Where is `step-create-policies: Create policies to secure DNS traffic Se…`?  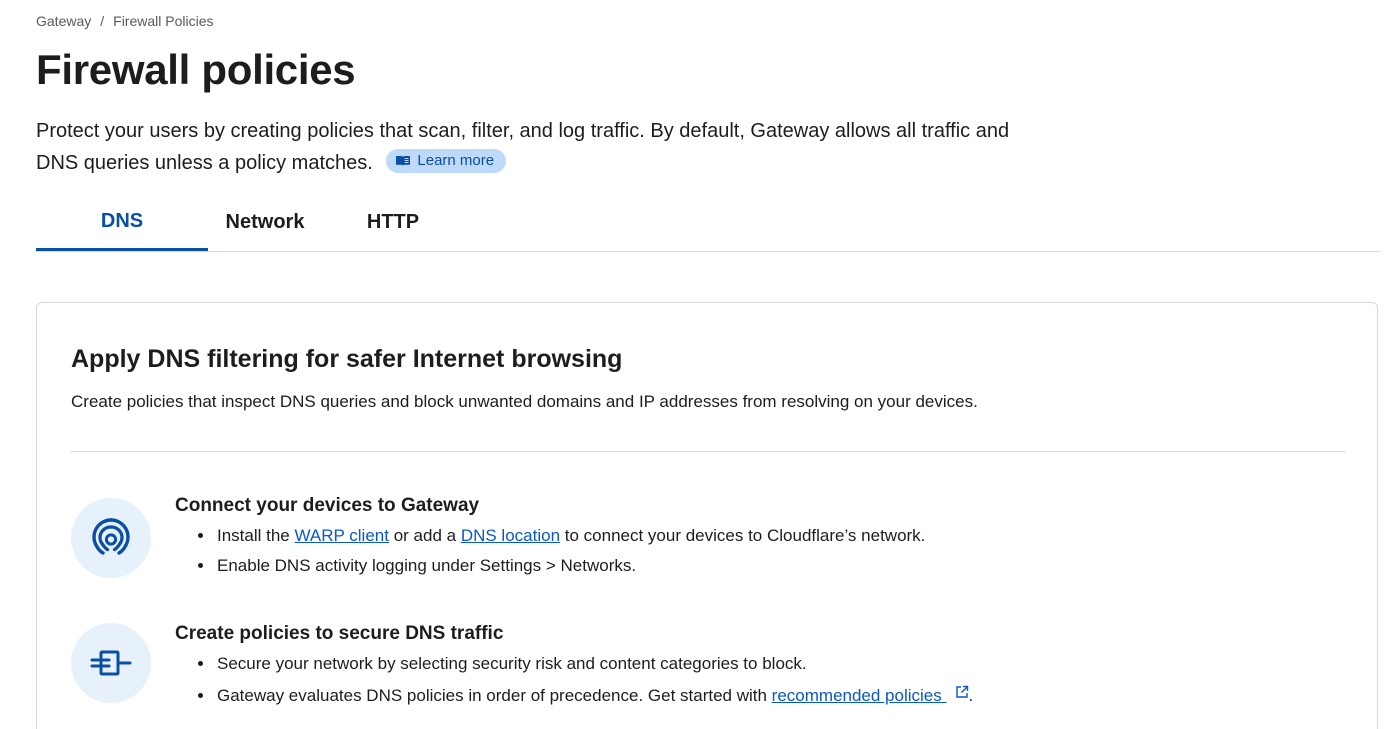 step-create-policies: Create policies to secure DNS traffic Se… is located at coordinates (574, 666).